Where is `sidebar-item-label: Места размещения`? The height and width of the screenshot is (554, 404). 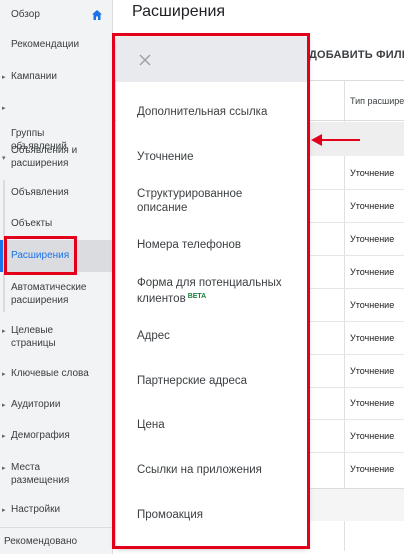 sidebar-item-label: Места размещения is located at coordinates (40, 474).